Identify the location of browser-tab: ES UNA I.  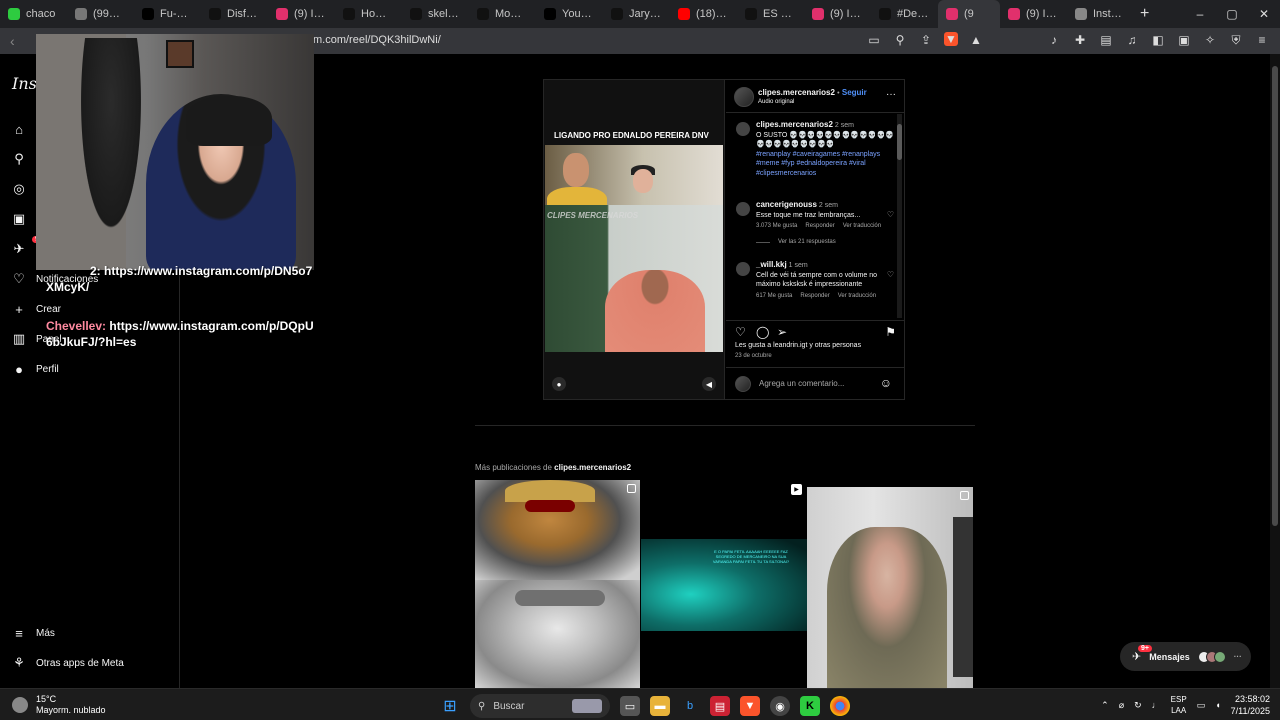
(770, 14).